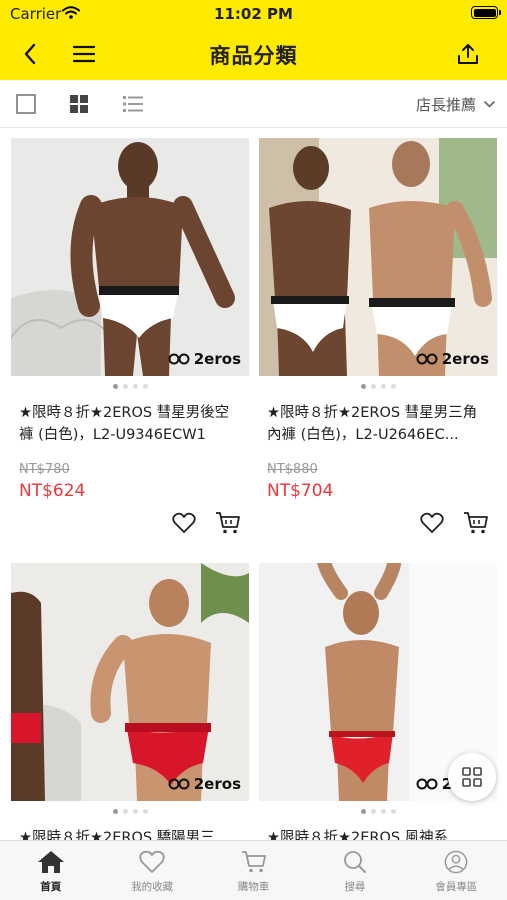  Describe the element at coordinates (355, 862) in the screenshot. I see `search-icon` at that location.